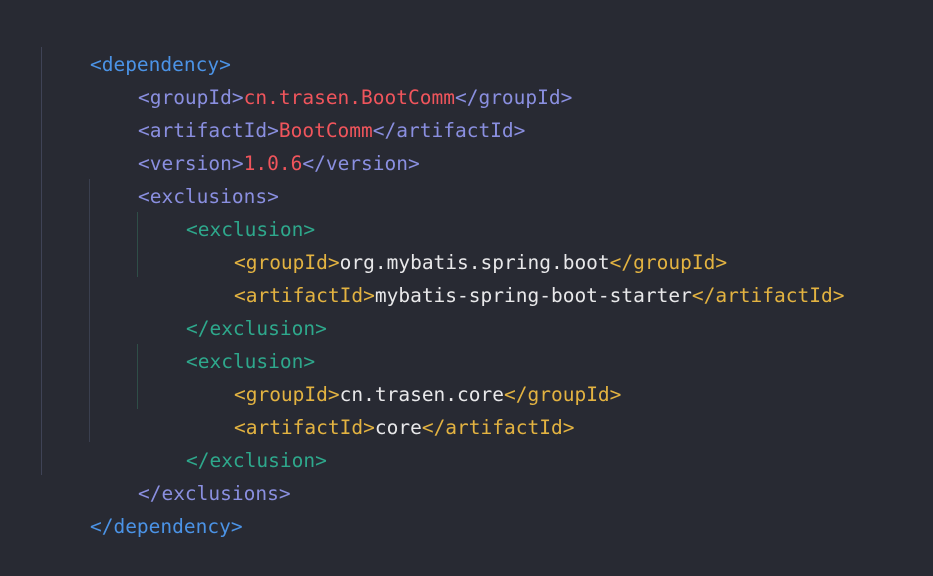 Image resolution: width=933 pixels, height=576 pixels. What do you see at coordinates (380, 408) in the screenshot?
I see `code-line: <artifactId>core</artifactId>` at bounding box center [380, 408].